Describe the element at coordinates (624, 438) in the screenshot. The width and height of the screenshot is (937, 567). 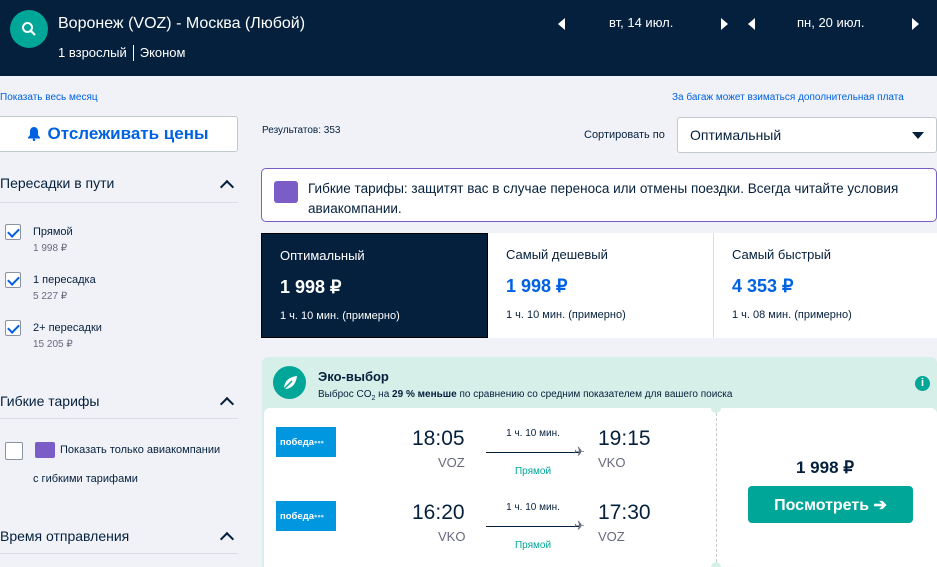
I see `leg1-arrival-time: 19:15` at that location.